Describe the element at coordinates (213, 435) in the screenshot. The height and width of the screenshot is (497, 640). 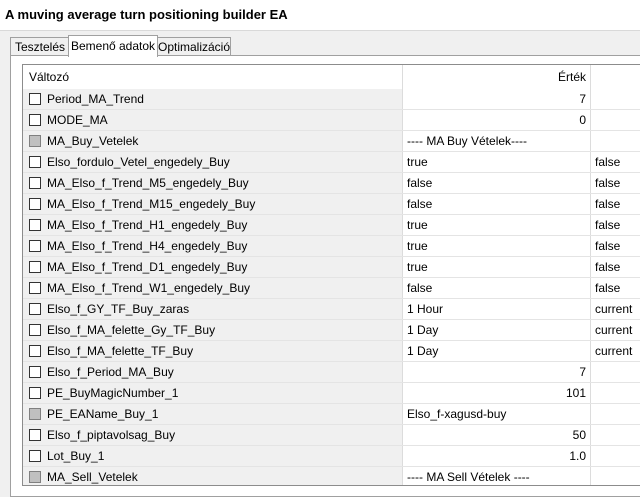
I see `variable-cell: Elso_f_piptavolsag_Buy` at that location.